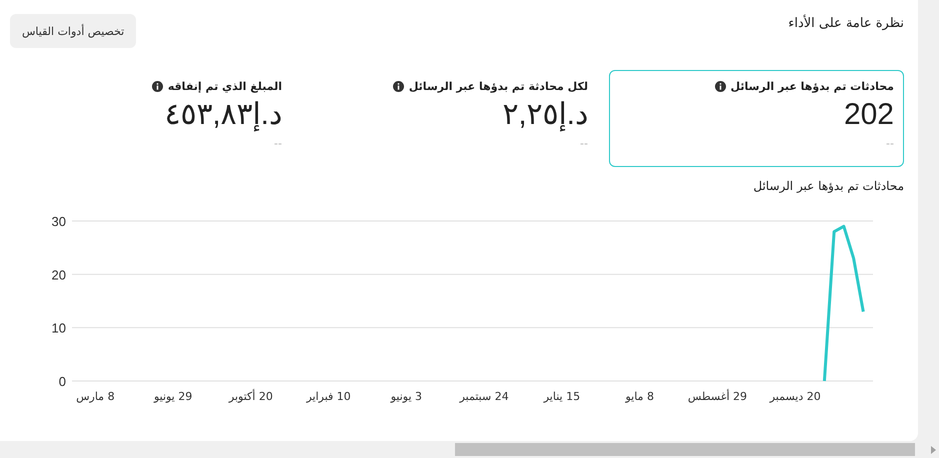 Image resolution: width=939 pixels, height=458 pixels. I want to click on chart-title: محادثات تم بدؤها عبر الرسائل, so click(828, 186).